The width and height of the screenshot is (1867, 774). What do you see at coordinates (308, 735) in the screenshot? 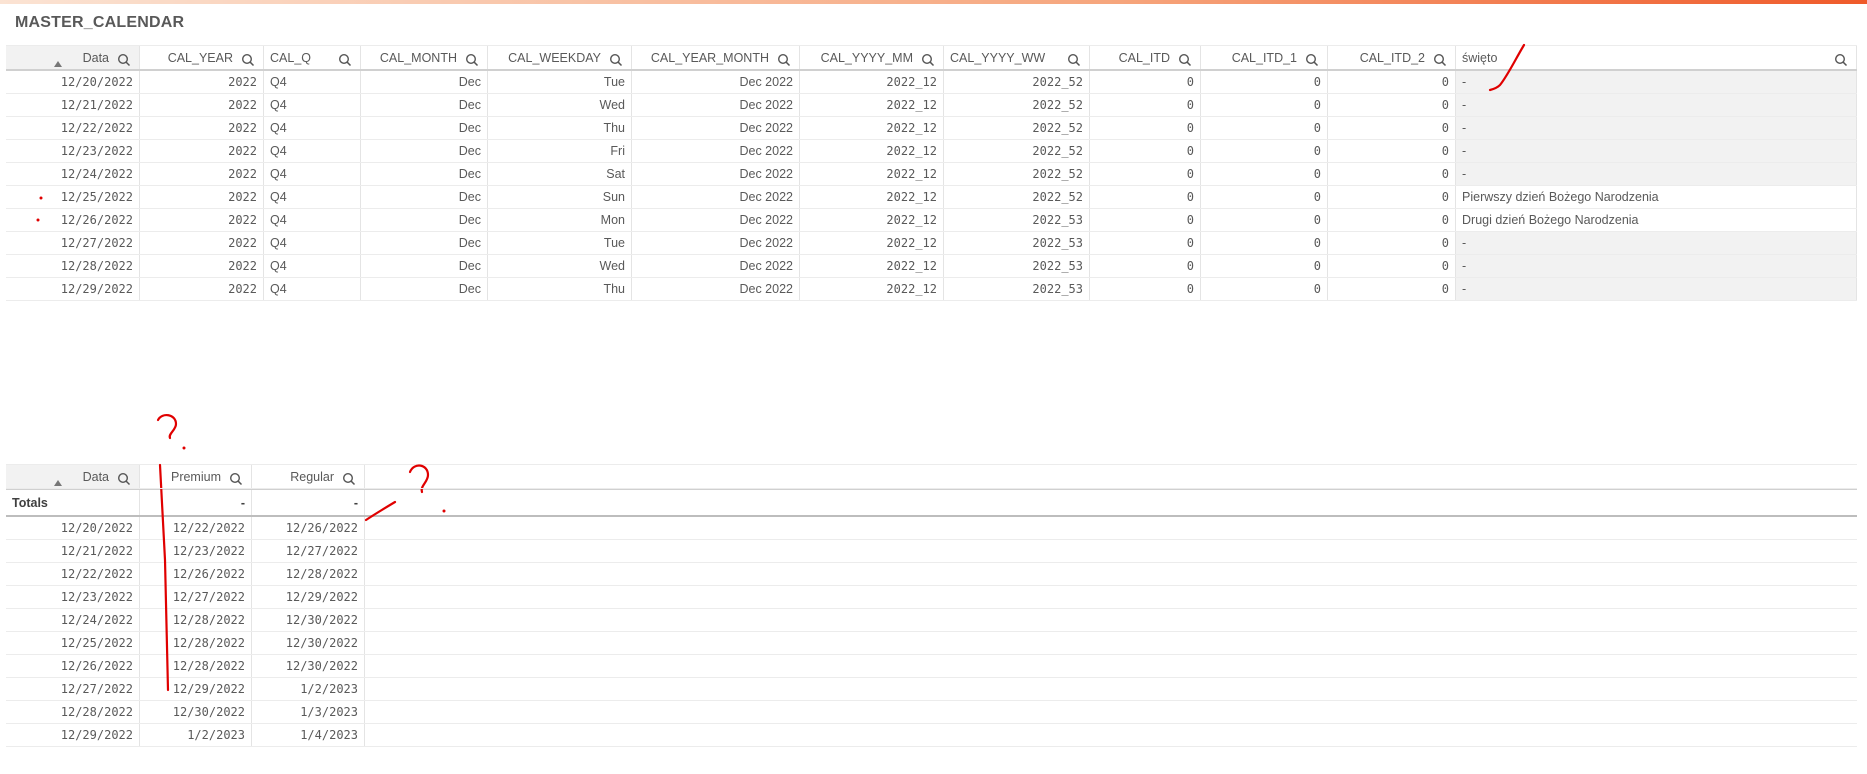
I see `table-cell: 1/4/2023` at bounding box center [308, 735].